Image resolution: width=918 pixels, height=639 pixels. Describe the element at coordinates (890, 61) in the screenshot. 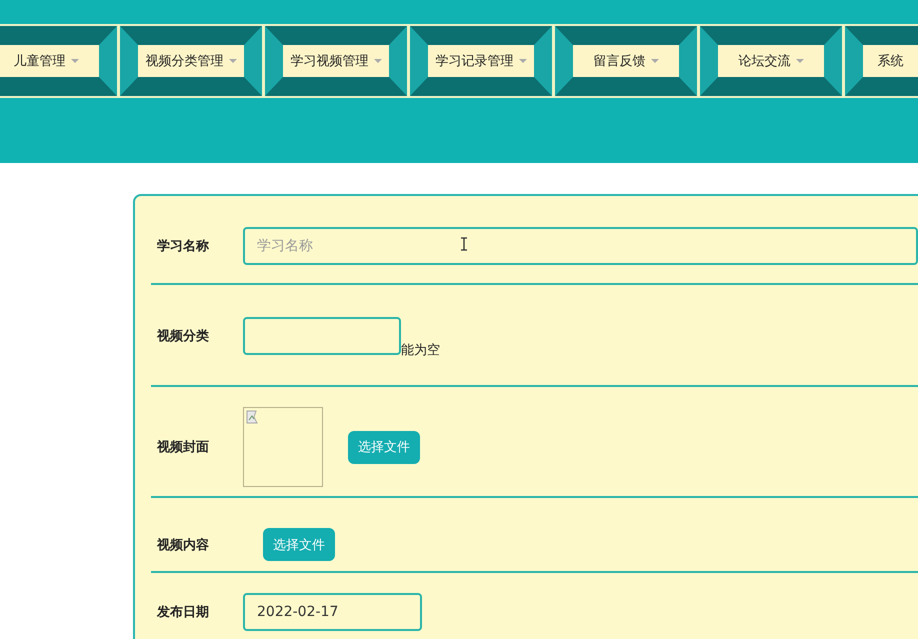

I see `menu-button: 系统` at that location.